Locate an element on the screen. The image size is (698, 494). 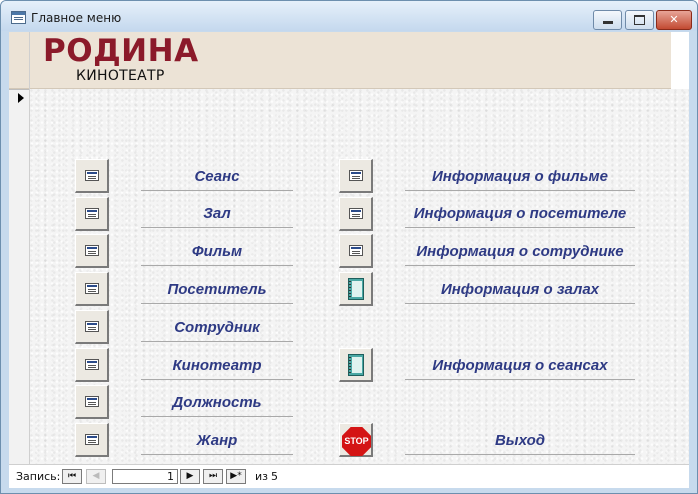
form-window-icon is located at coordinates (18, 17).